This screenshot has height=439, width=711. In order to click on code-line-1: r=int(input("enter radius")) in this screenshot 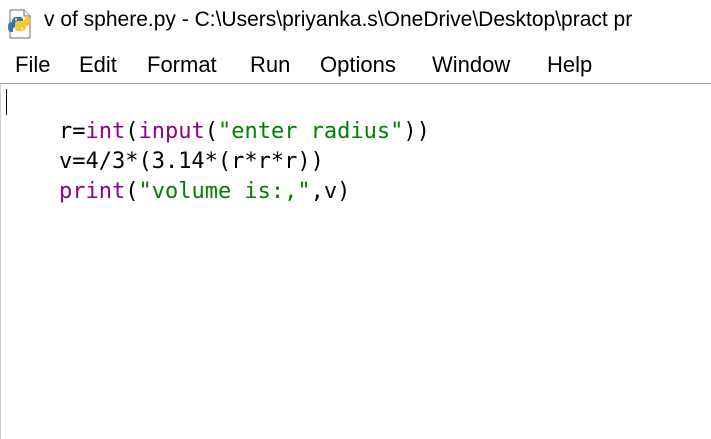, I will do `click(218, 115)`.